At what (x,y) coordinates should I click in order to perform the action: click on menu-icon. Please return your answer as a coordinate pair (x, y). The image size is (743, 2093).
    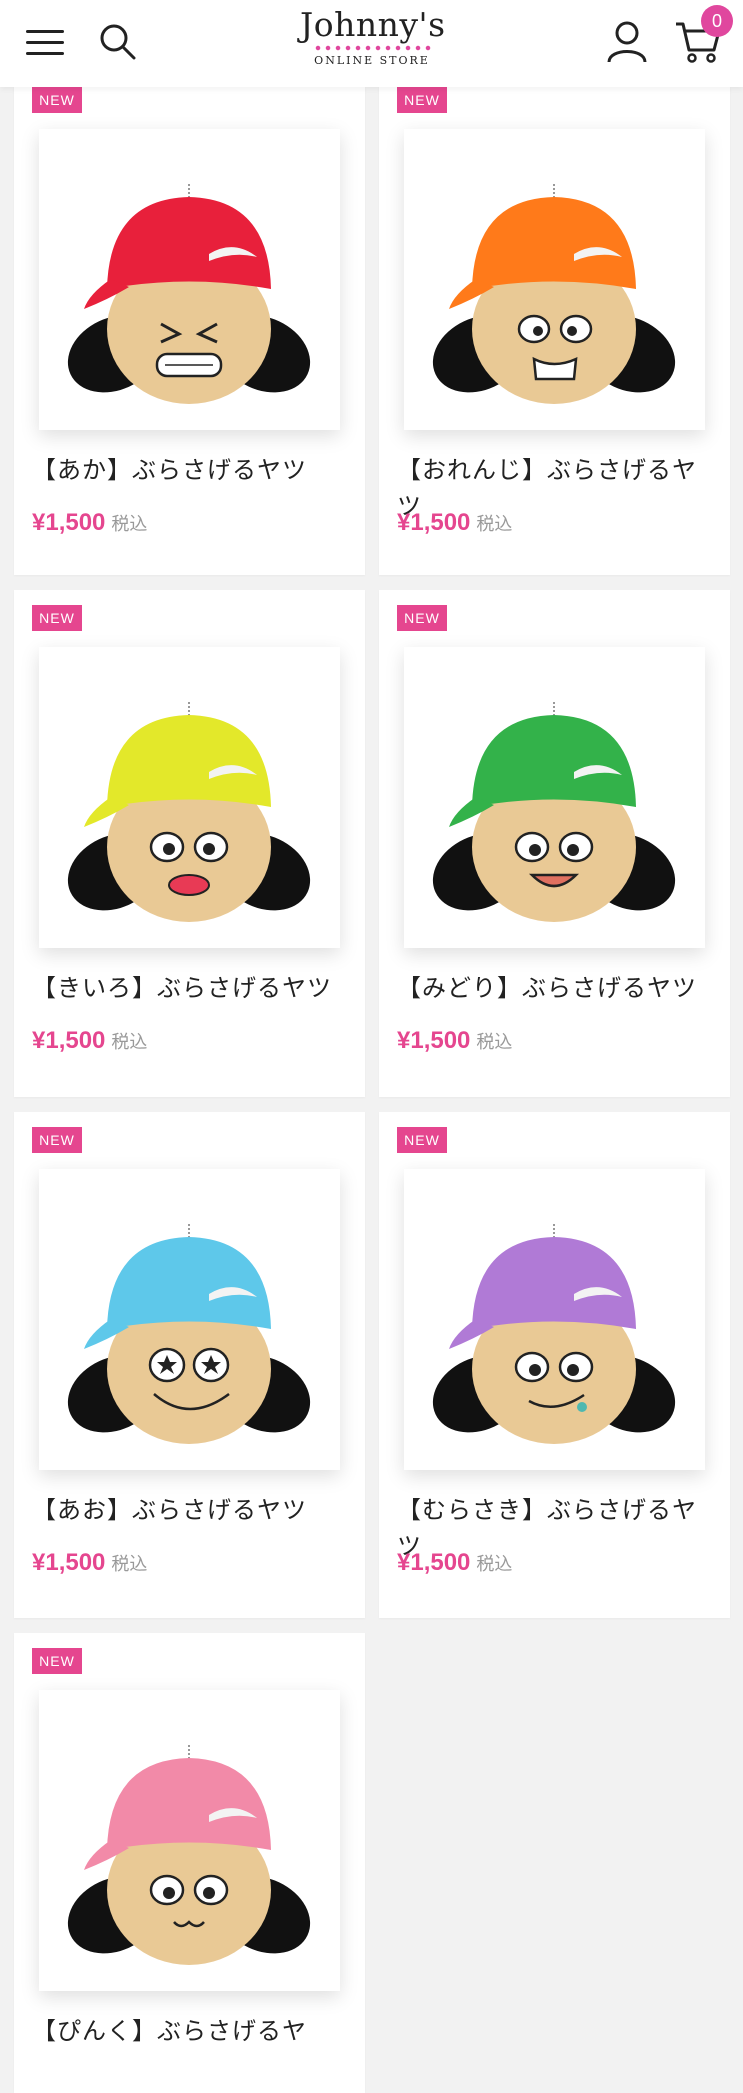
    Looking at the image, I should click on (45, 43).